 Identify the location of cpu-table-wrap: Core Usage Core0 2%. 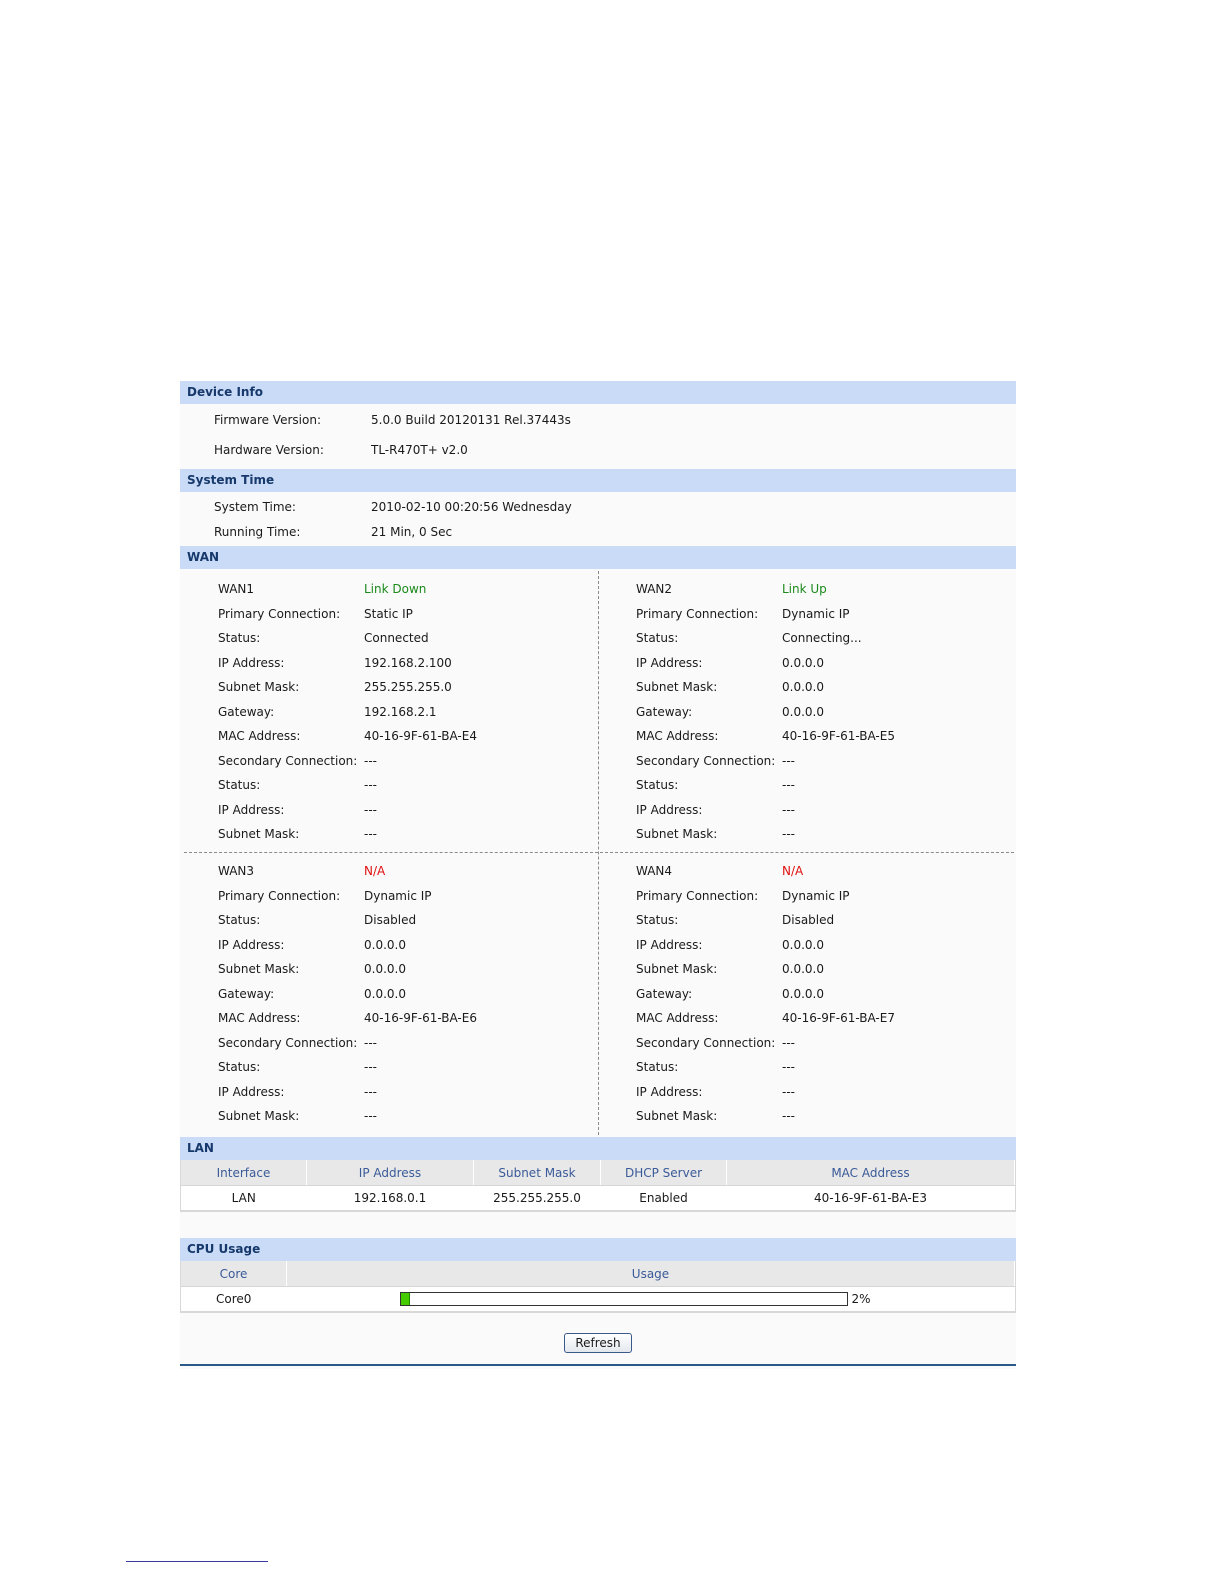
(598, 1287).